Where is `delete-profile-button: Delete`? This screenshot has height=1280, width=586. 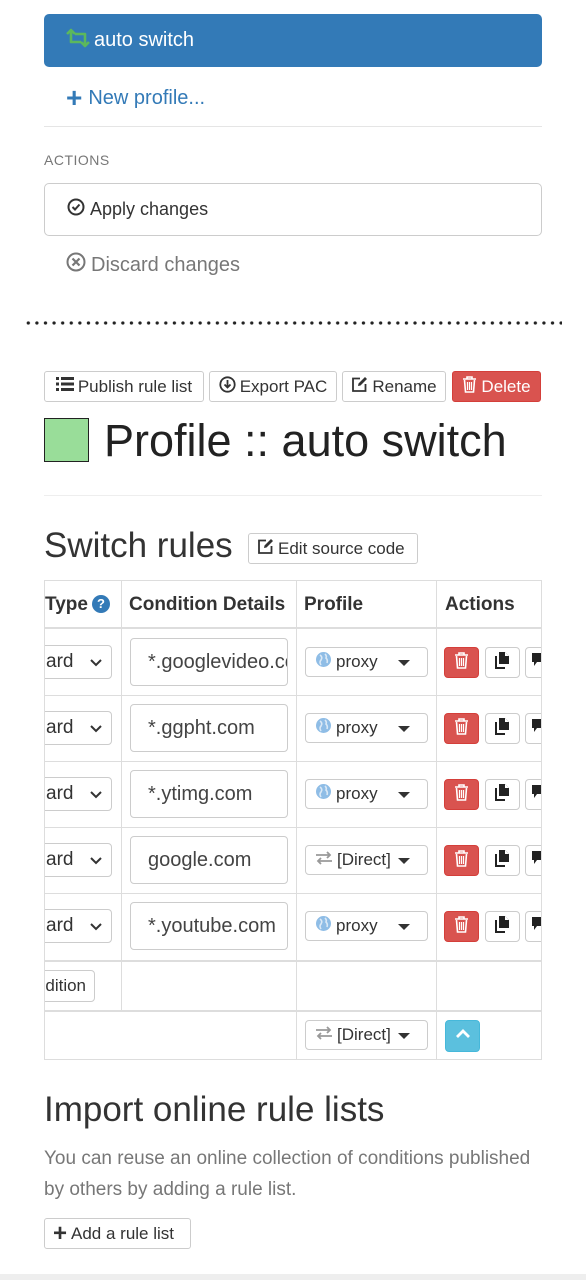
delete-profile-button: Delete is located at coordinates (496, 386).